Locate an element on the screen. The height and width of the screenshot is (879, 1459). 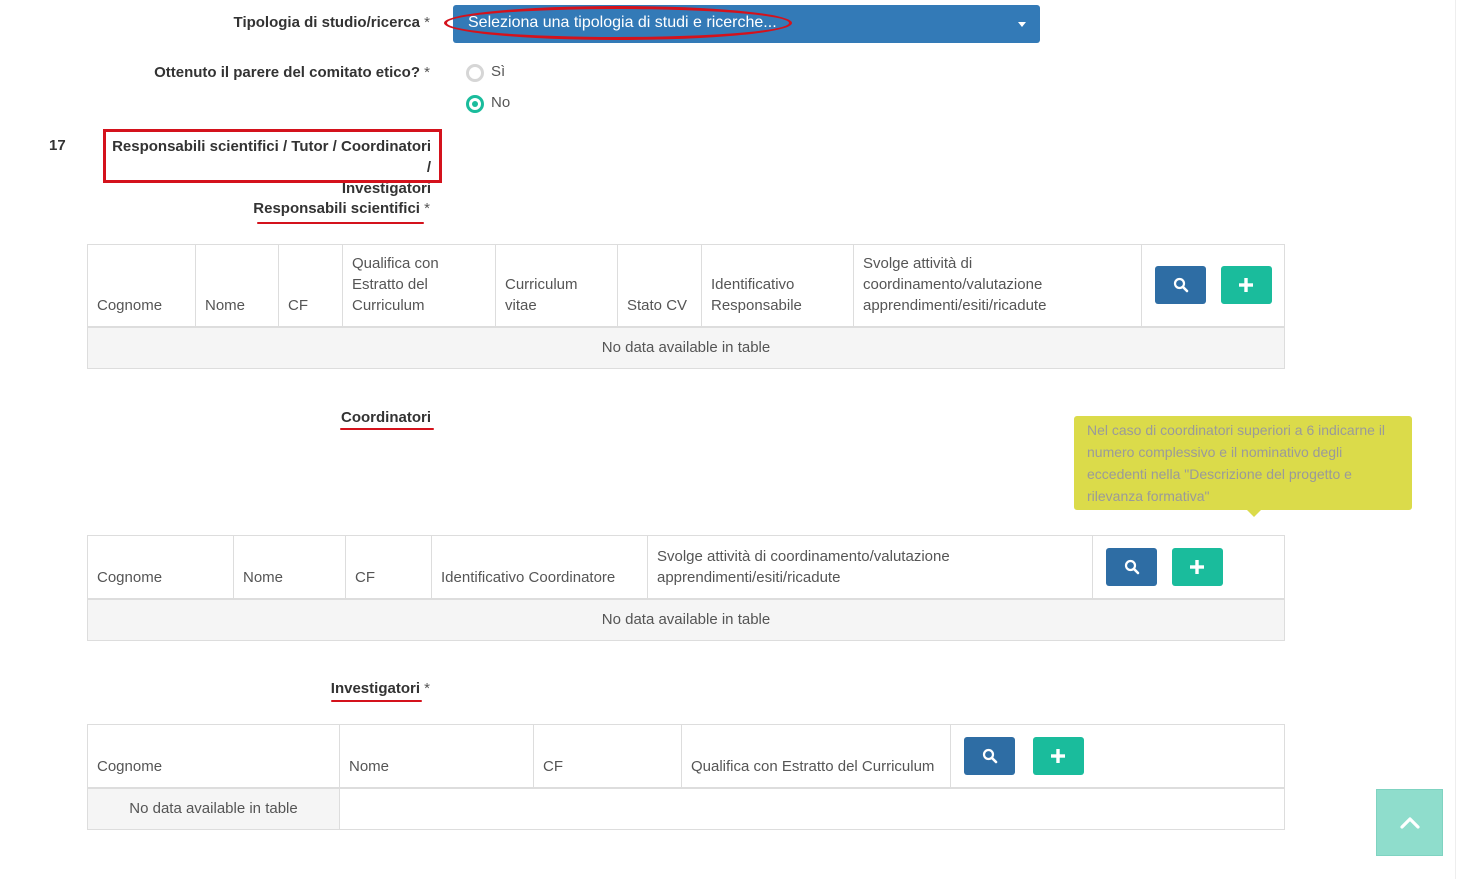
column-header: Identificativo Coordinatore is located at coordinates (539, 567).